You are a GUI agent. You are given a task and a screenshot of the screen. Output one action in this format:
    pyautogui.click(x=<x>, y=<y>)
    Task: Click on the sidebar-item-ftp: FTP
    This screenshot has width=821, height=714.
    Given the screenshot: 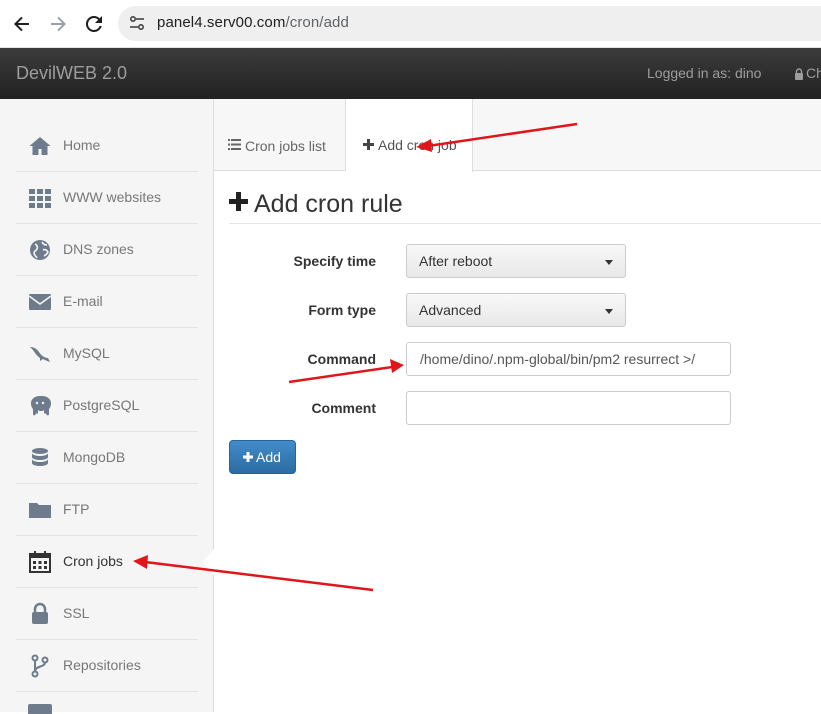 What is the action you would take?
    pyautogui.click(x=107, y=510)
    